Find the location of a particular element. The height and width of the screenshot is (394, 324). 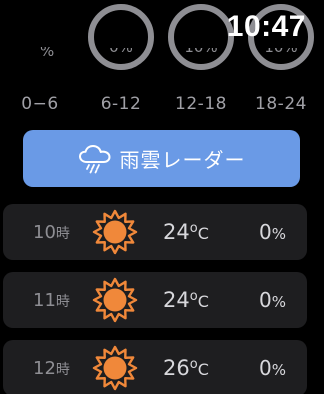

hour-label: 11時 is located at coordinates (51, 300).